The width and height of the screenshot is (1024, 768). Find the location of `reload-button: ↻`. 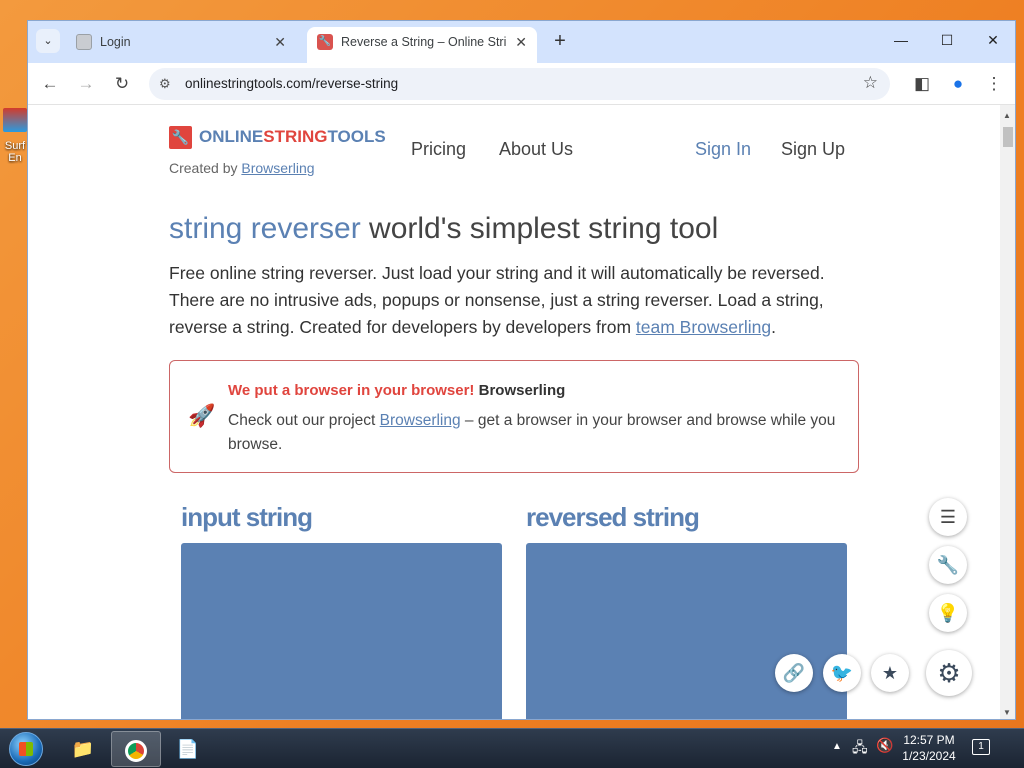

reload-button: ↻ is located at coordinates (122, 84).